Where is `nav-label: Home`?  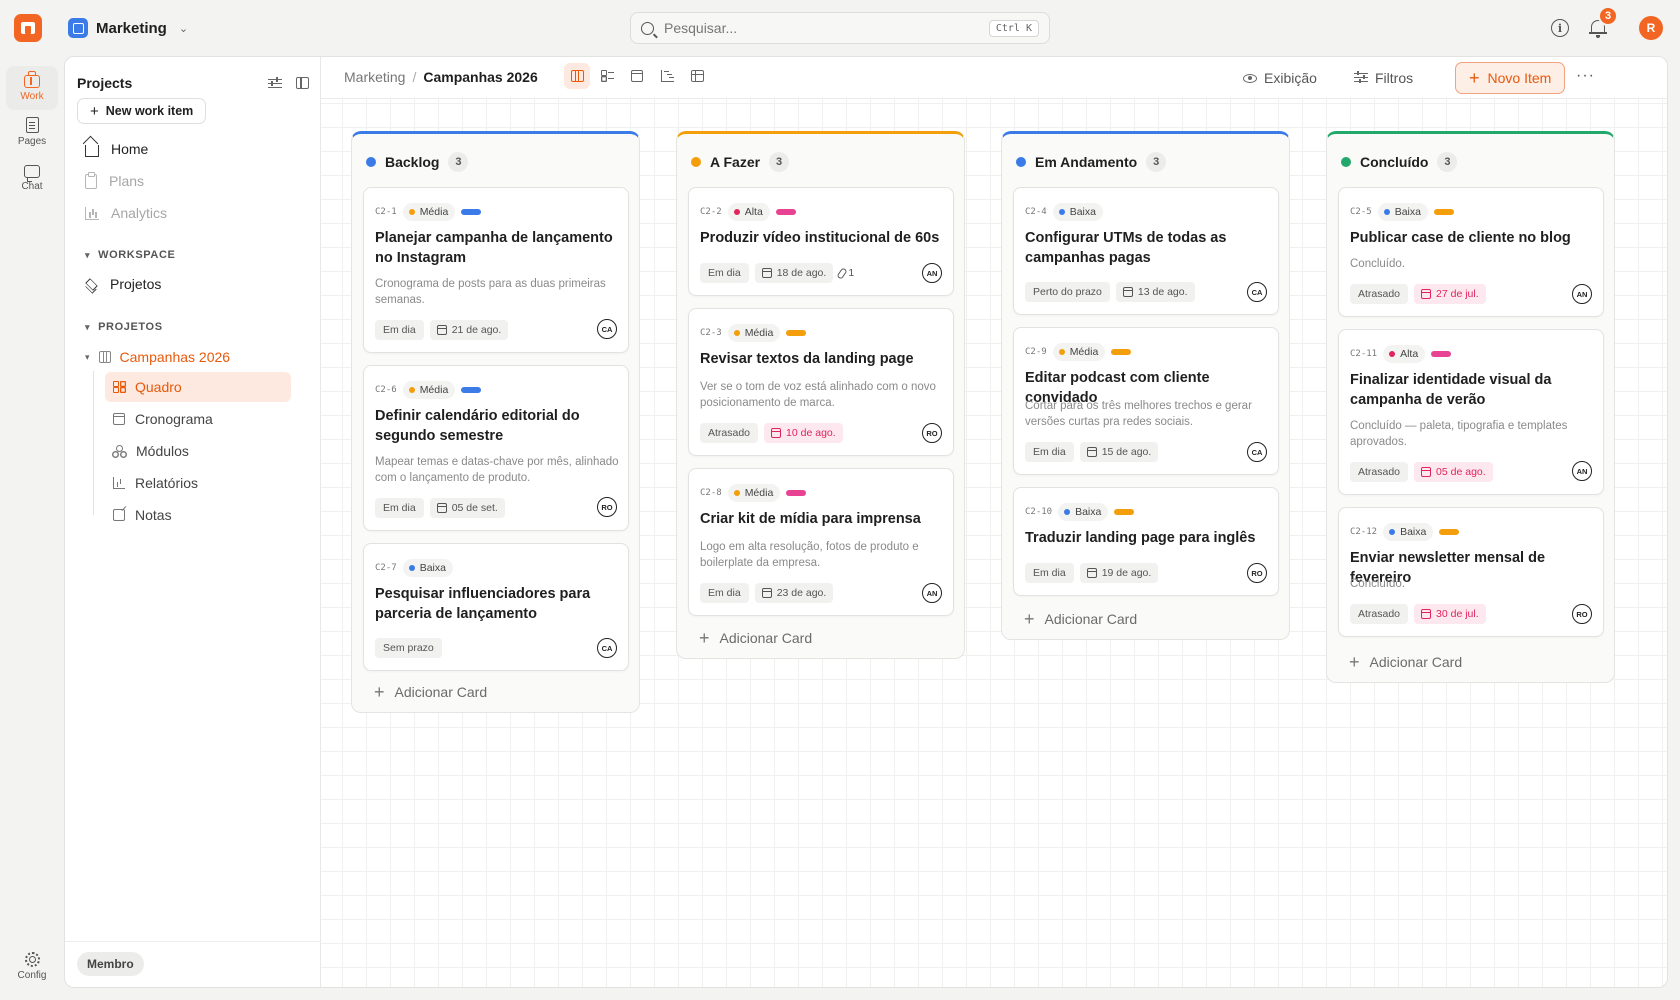
nav-label: Home is located at coordinates (130, 149).